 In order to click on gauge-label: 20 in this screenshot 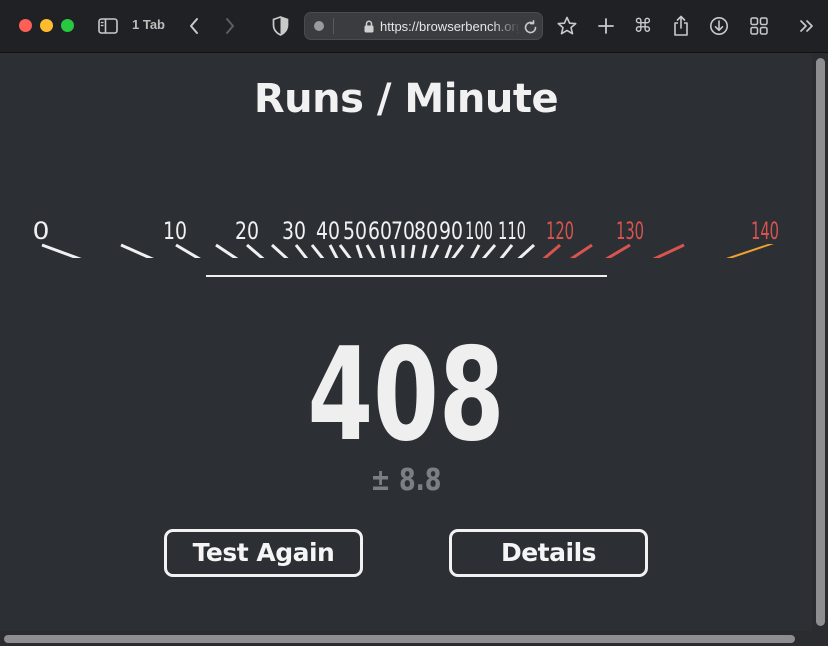, I will do `click(247, 231)`.